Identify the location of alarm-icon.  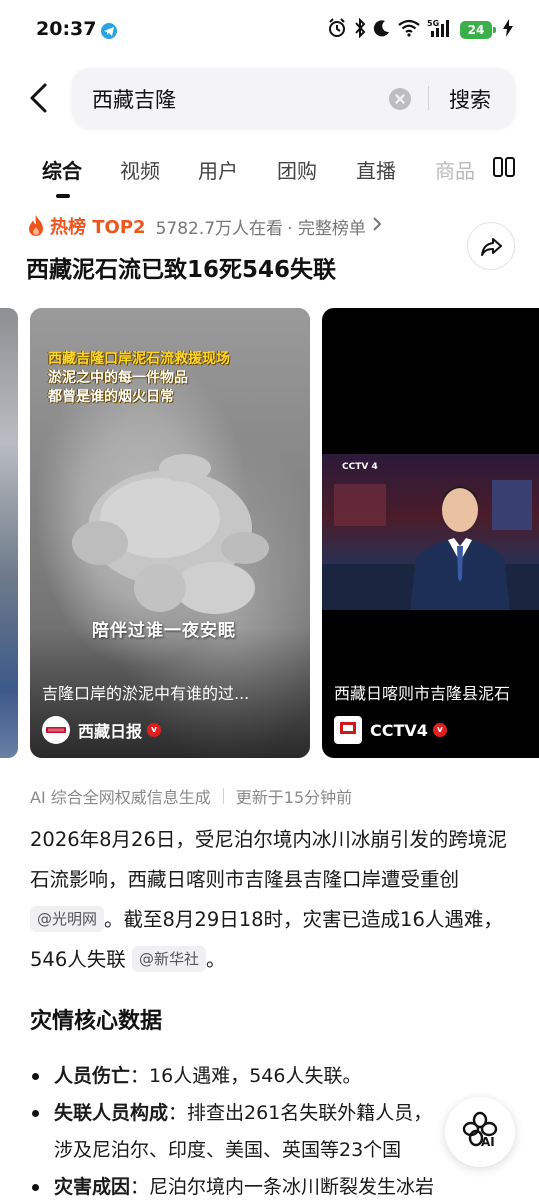
(337, 30).